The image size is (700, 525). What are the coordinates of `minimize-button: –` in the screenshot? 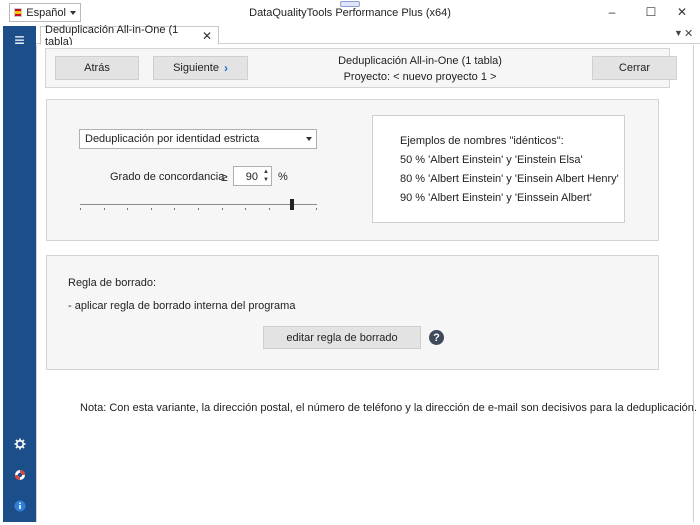 It's located at (612, 12).